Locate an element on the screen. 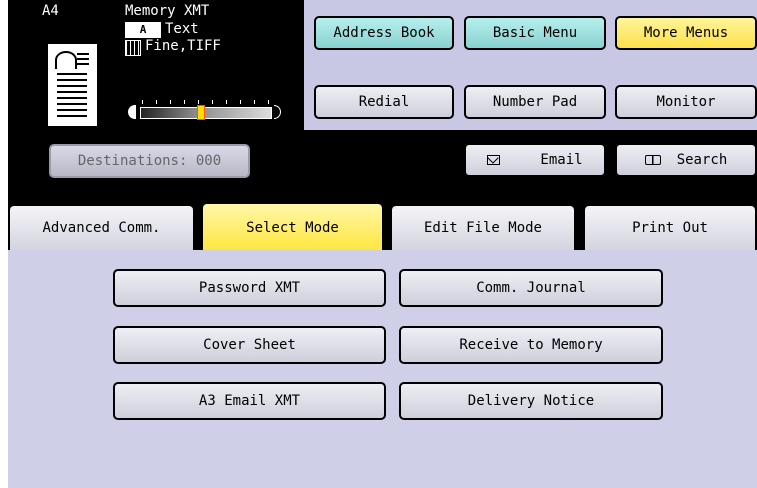  destinations-button: Destinations: 000 is located at coordinates (149, 161).